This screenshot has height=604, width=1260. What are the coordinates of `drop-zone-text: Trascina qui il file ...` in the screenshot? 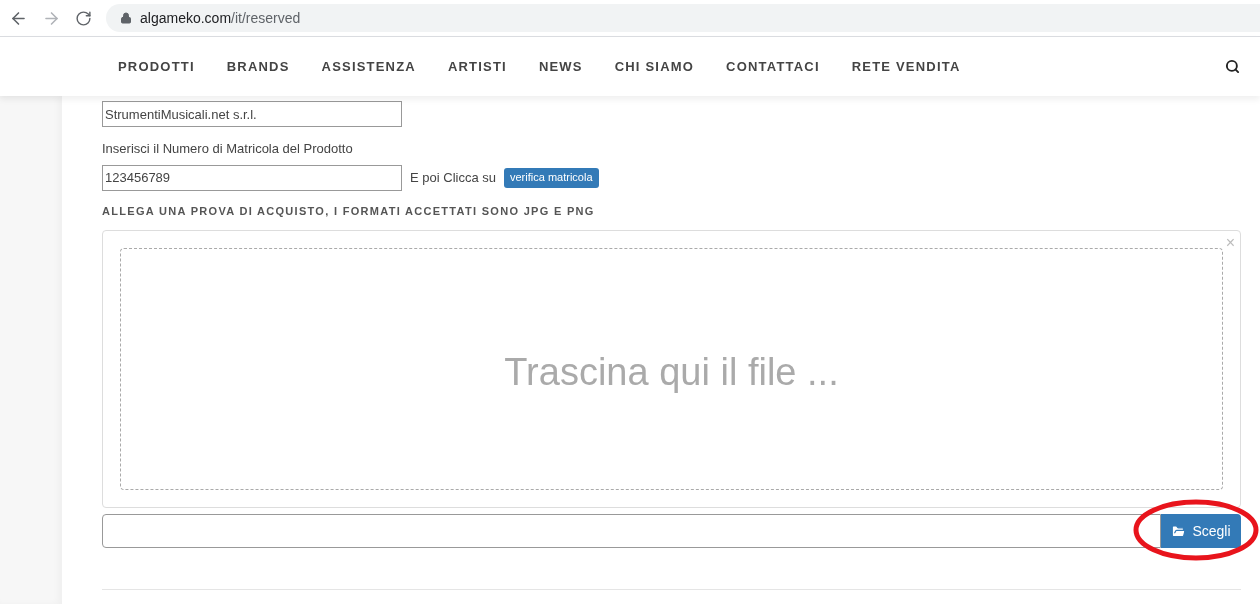 It's located at (671, 372).